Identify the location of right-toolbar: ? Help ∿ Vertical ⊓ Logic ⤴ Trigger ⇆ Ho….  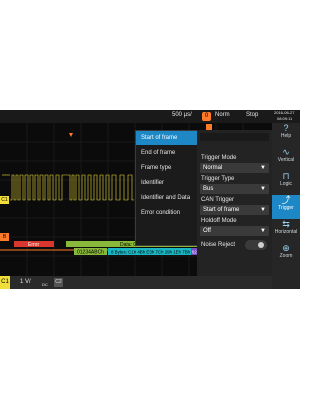
(286, 206).